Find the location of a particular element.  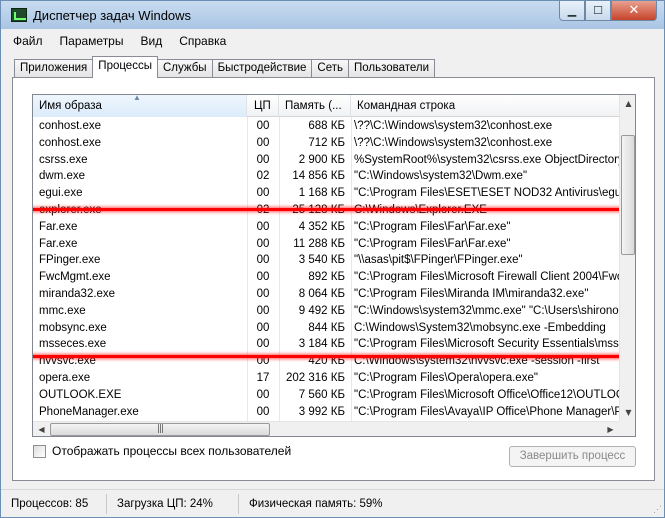

scroll-corner is located at coordinates (627, 428).